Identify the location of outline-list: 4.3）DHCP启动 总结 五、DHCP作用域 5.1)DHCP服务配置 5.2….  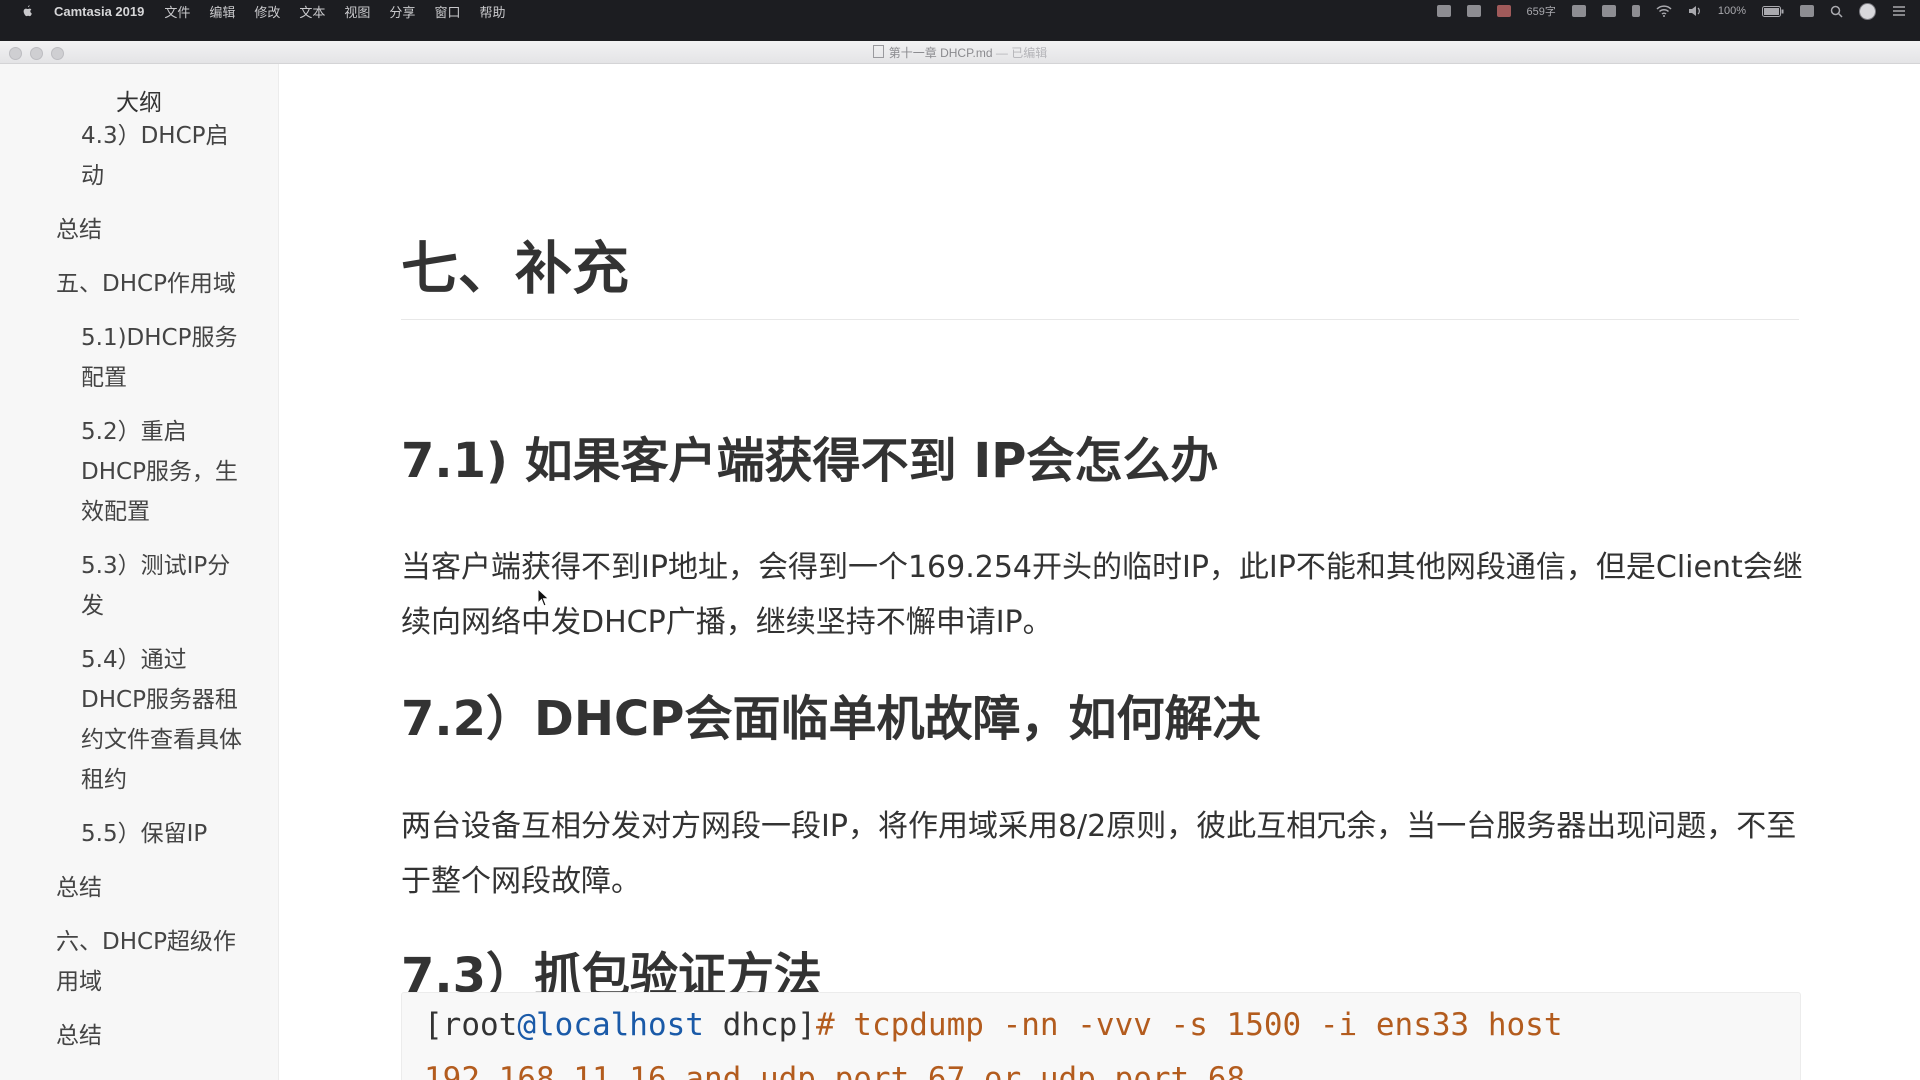
(139, 593).